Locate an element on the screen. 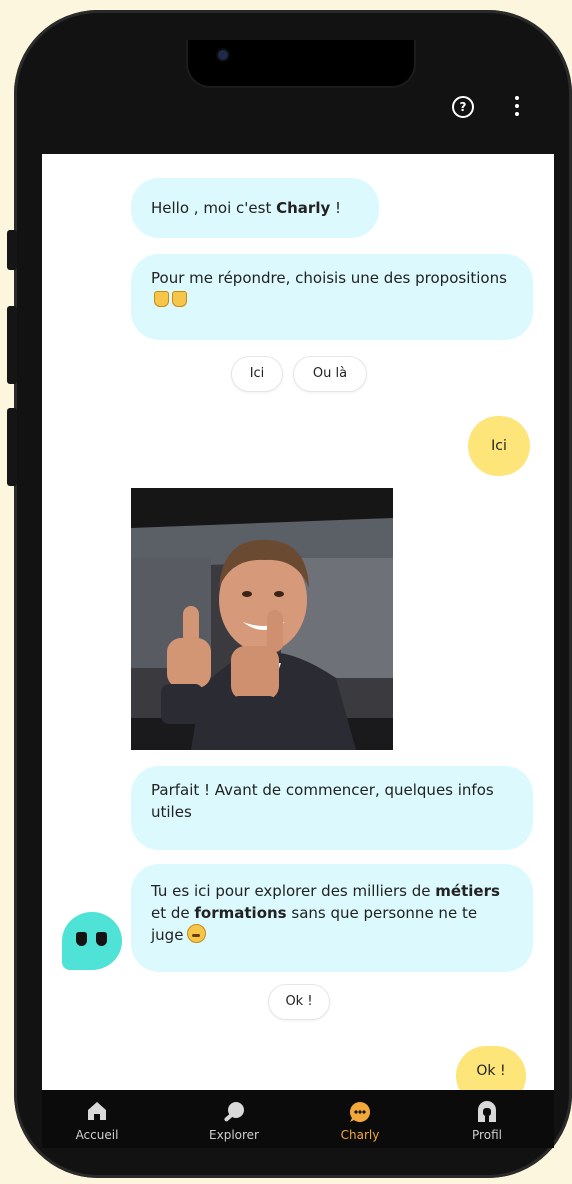 The height and width of the screenshot is (1184, 572). nav-label: Accueil is located at coordinates (97, 1135).